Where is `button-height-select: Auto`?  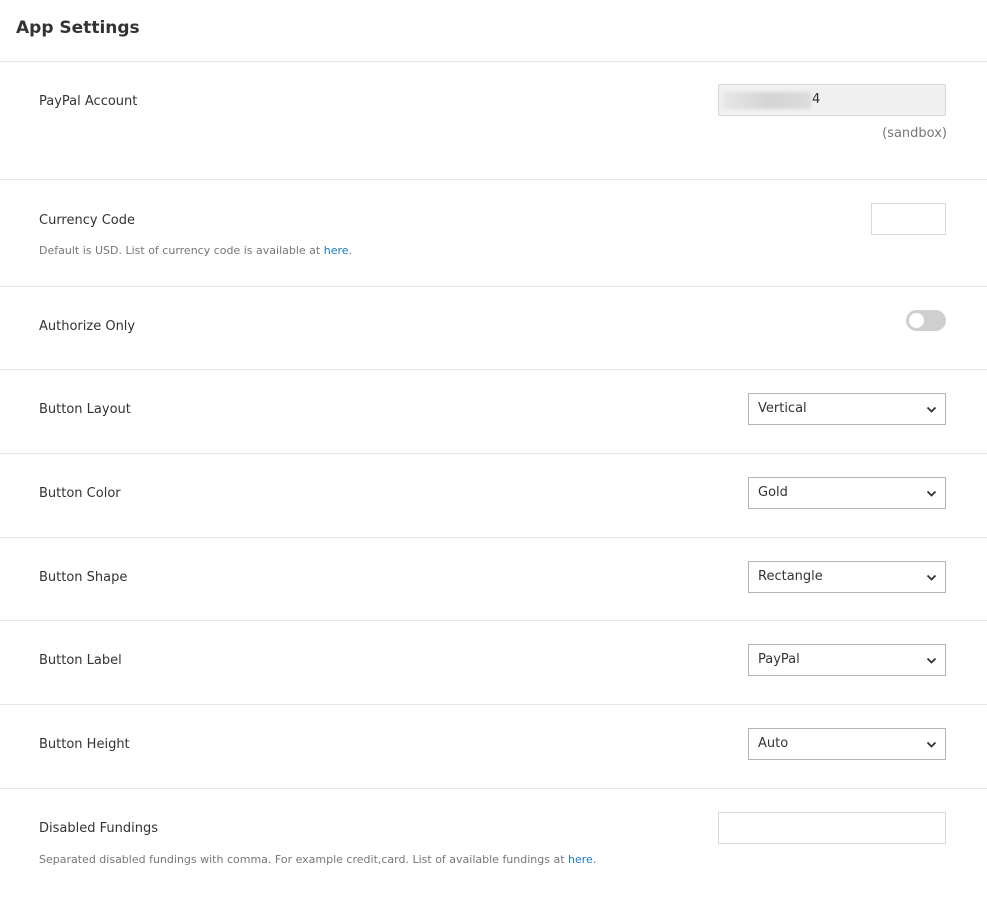 button-height-select: Auto is located at coordinates (847, 744).